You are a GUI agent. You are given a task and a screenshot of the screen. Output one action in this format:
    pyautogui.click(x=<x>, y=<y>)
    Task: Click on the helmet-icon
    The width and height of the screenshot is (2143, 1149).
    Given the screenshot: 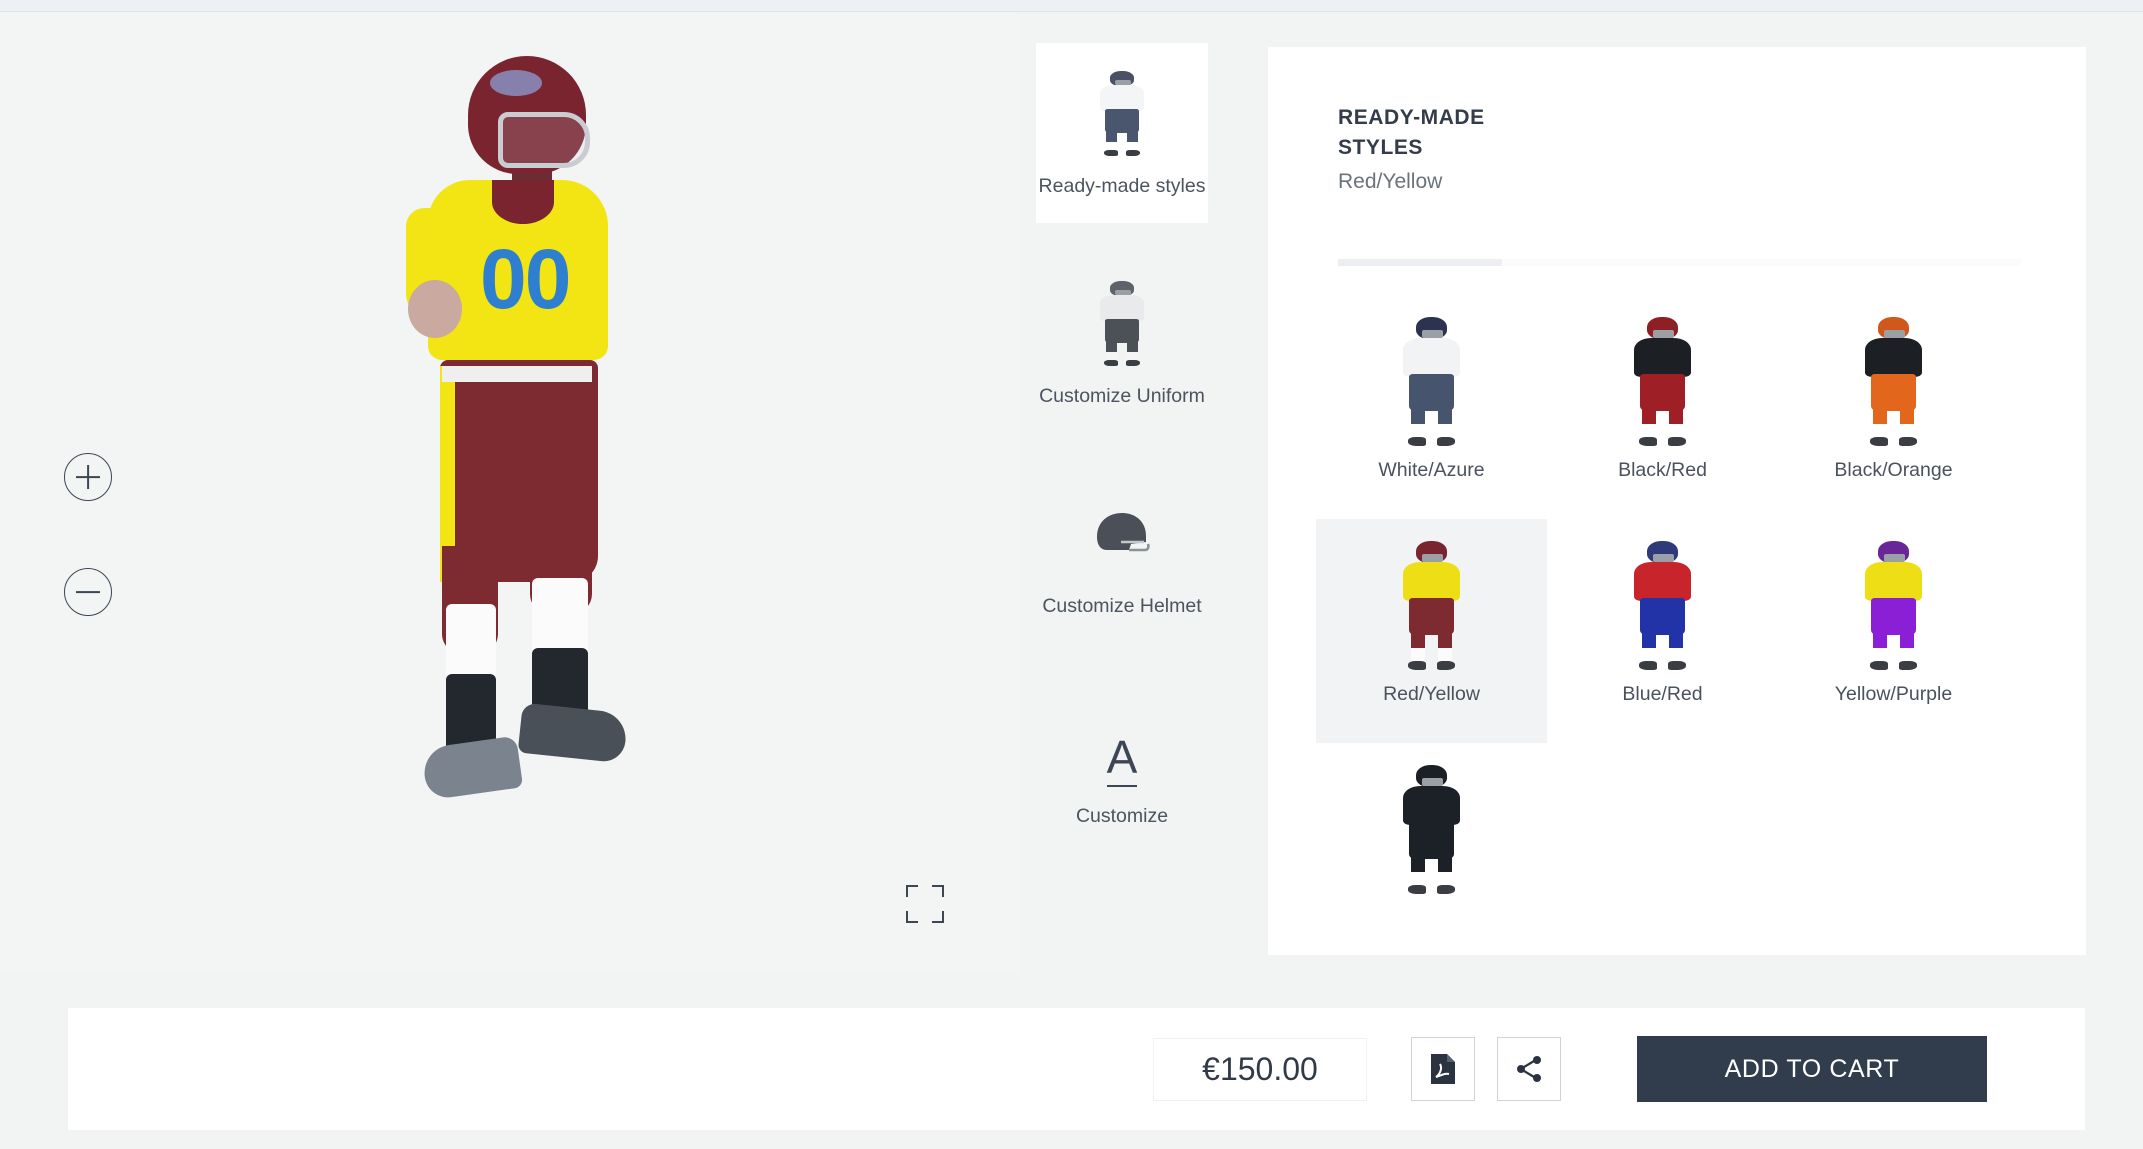 What is the action you would take?
    pyautogui.click(x=1122, y=534)
    